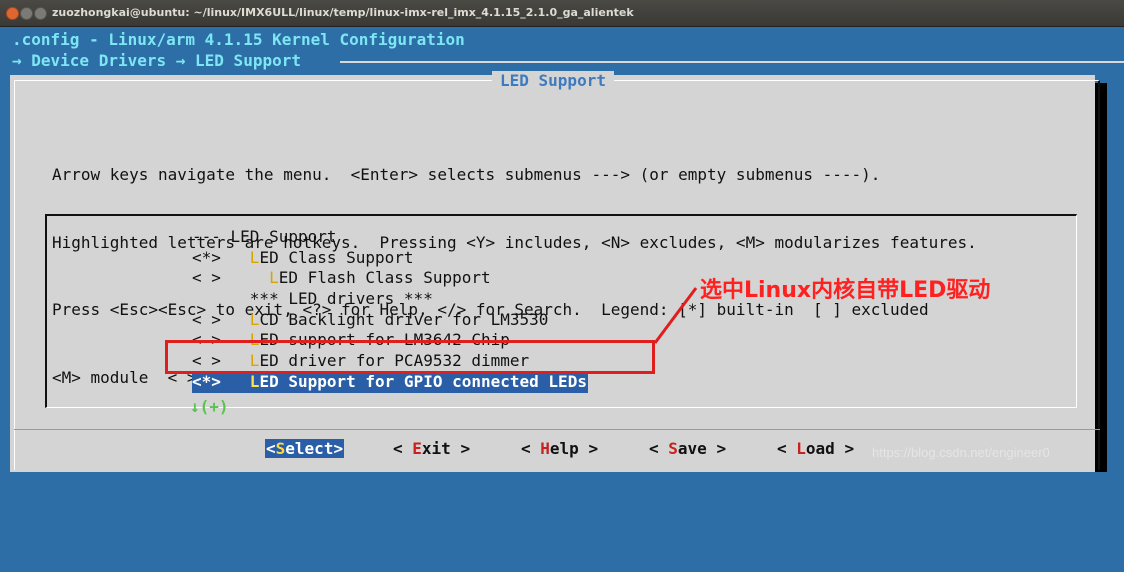 This screenshot has height=572, width=1124. What do you see at coordinates (845, 290) in the screenshot?
I see `annotation-callout: 选中Linux内核自带LED驱动` at bounding box center [845, 290].